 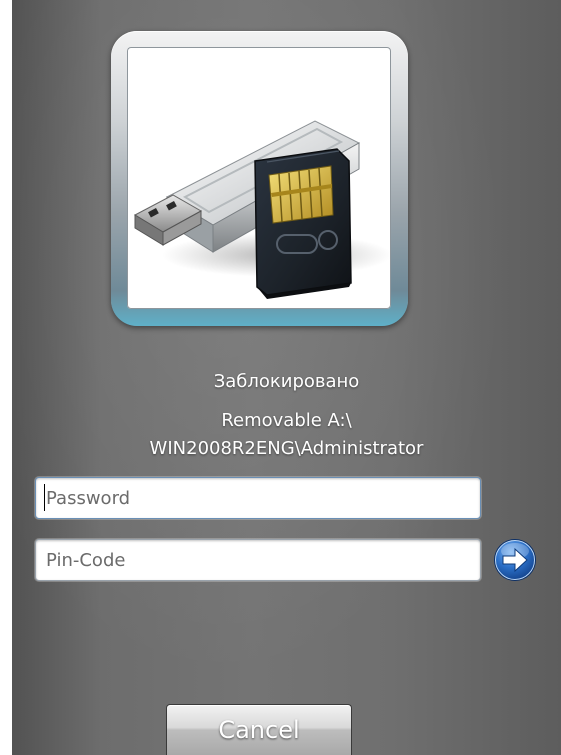 What do you see at coordinates (286, 448) in the screenshot?
I see `user-account-line-2: WIN2008R2ENG\Administrator` at bounding box center [286, 448].